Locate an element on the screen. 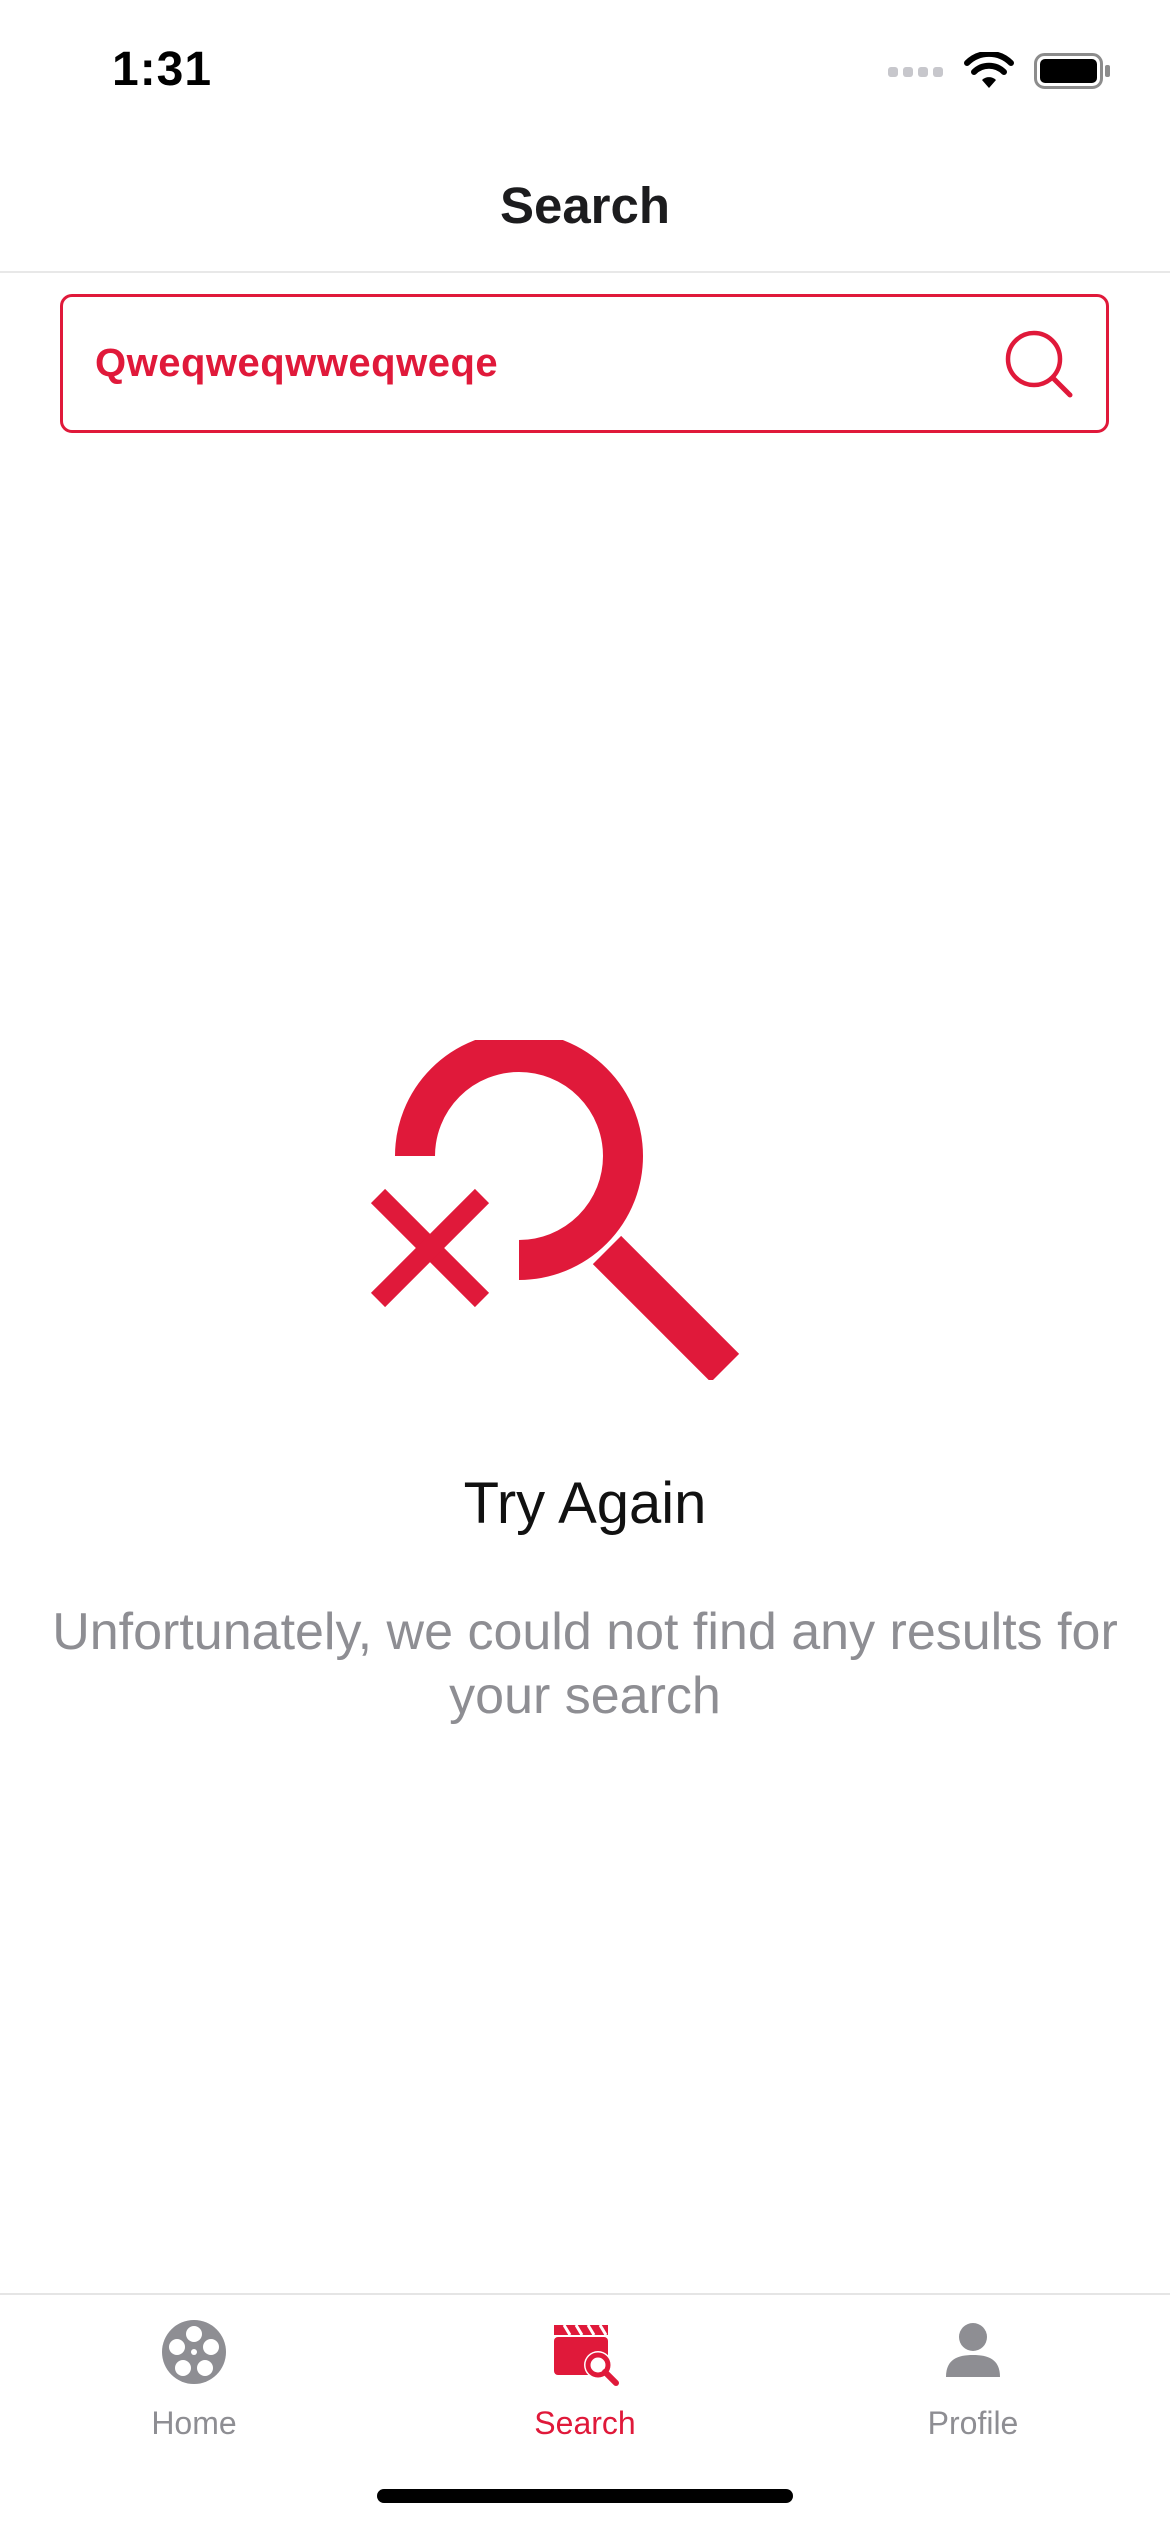 Image resolution: width=1170 pixels, height=2532 pixels. tab-profile-label: Profile is located at coordinates (973, 2423).